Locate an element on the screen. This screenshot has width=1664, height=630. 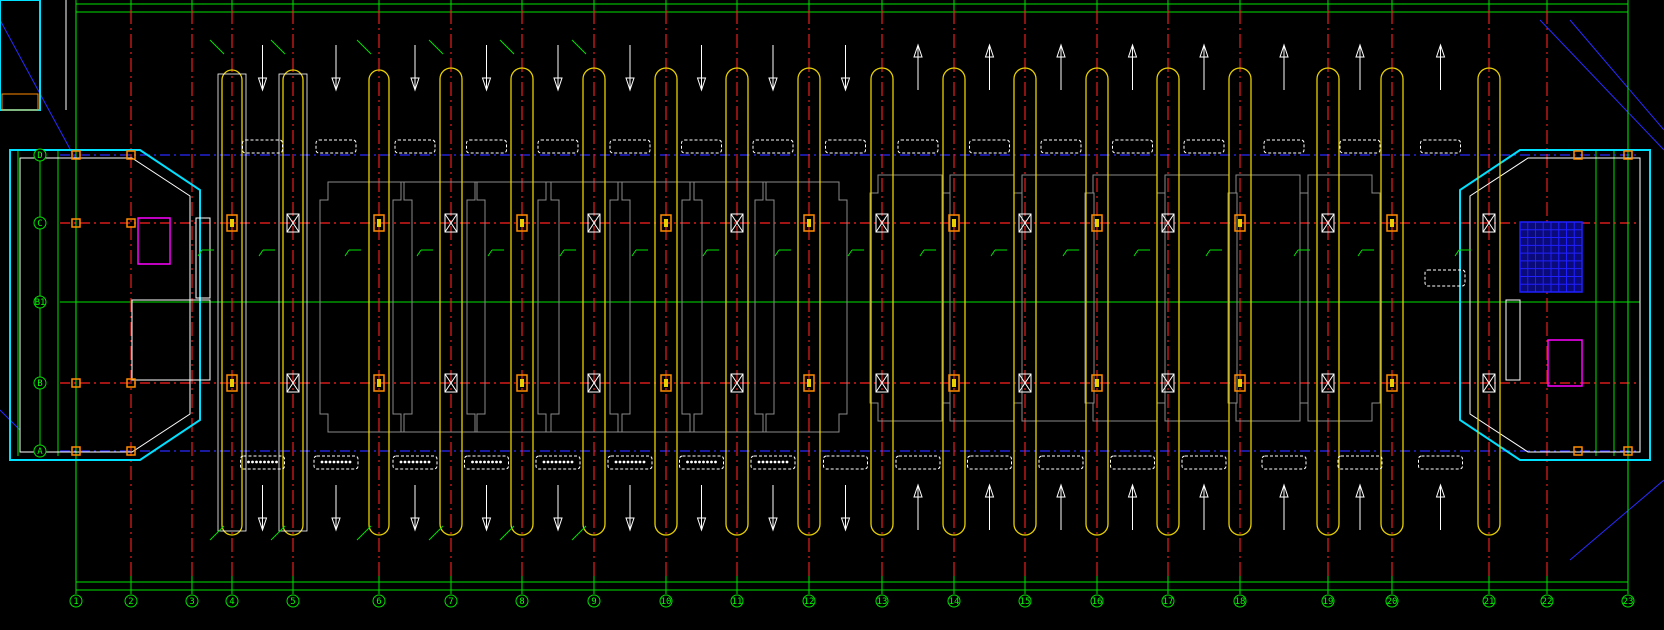
axis-bubble-label: 13 is located at coordinates (882, 602).